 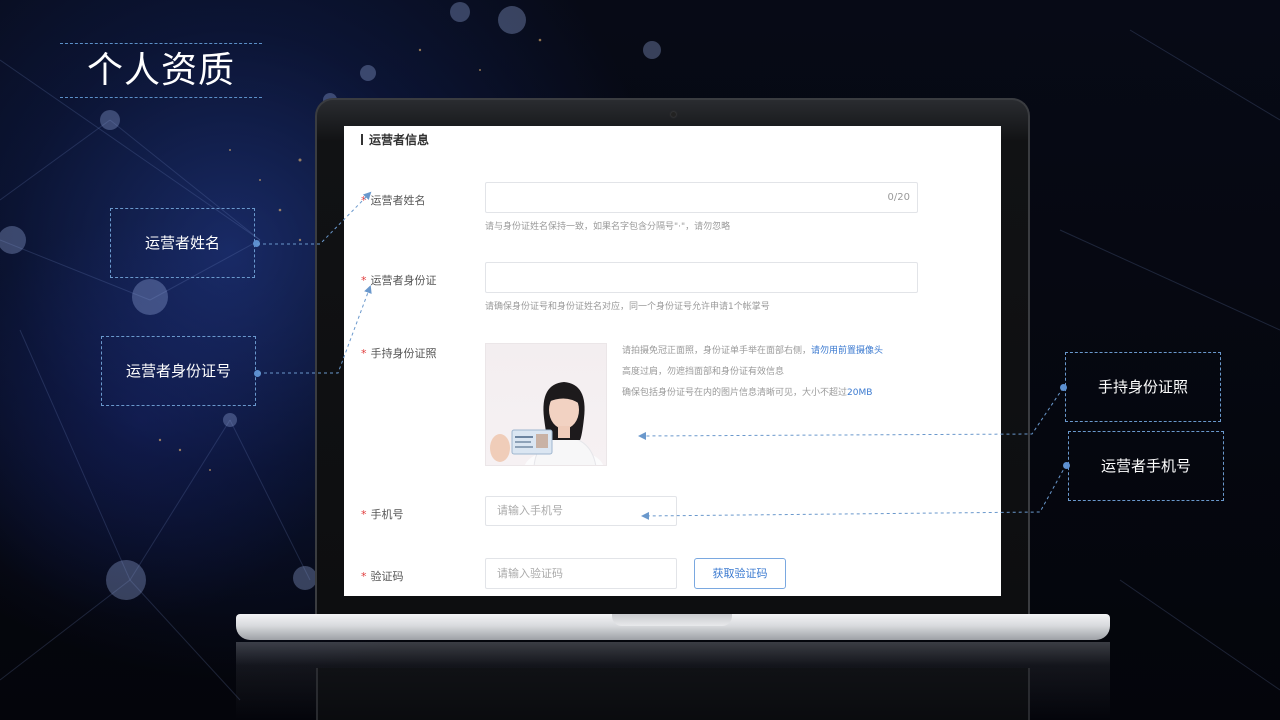 What do you see at coordinates (673, 694) in the screenshot?
I see `reflection-lid` at bounding box center [673, 694].